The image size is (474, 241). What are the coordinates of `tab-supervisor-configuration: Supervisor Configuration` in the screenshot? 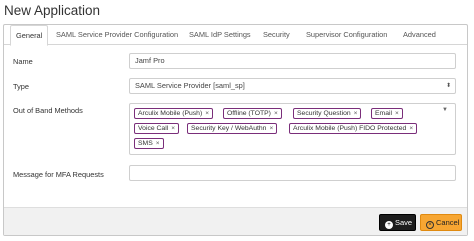 It's located at (346, 35).